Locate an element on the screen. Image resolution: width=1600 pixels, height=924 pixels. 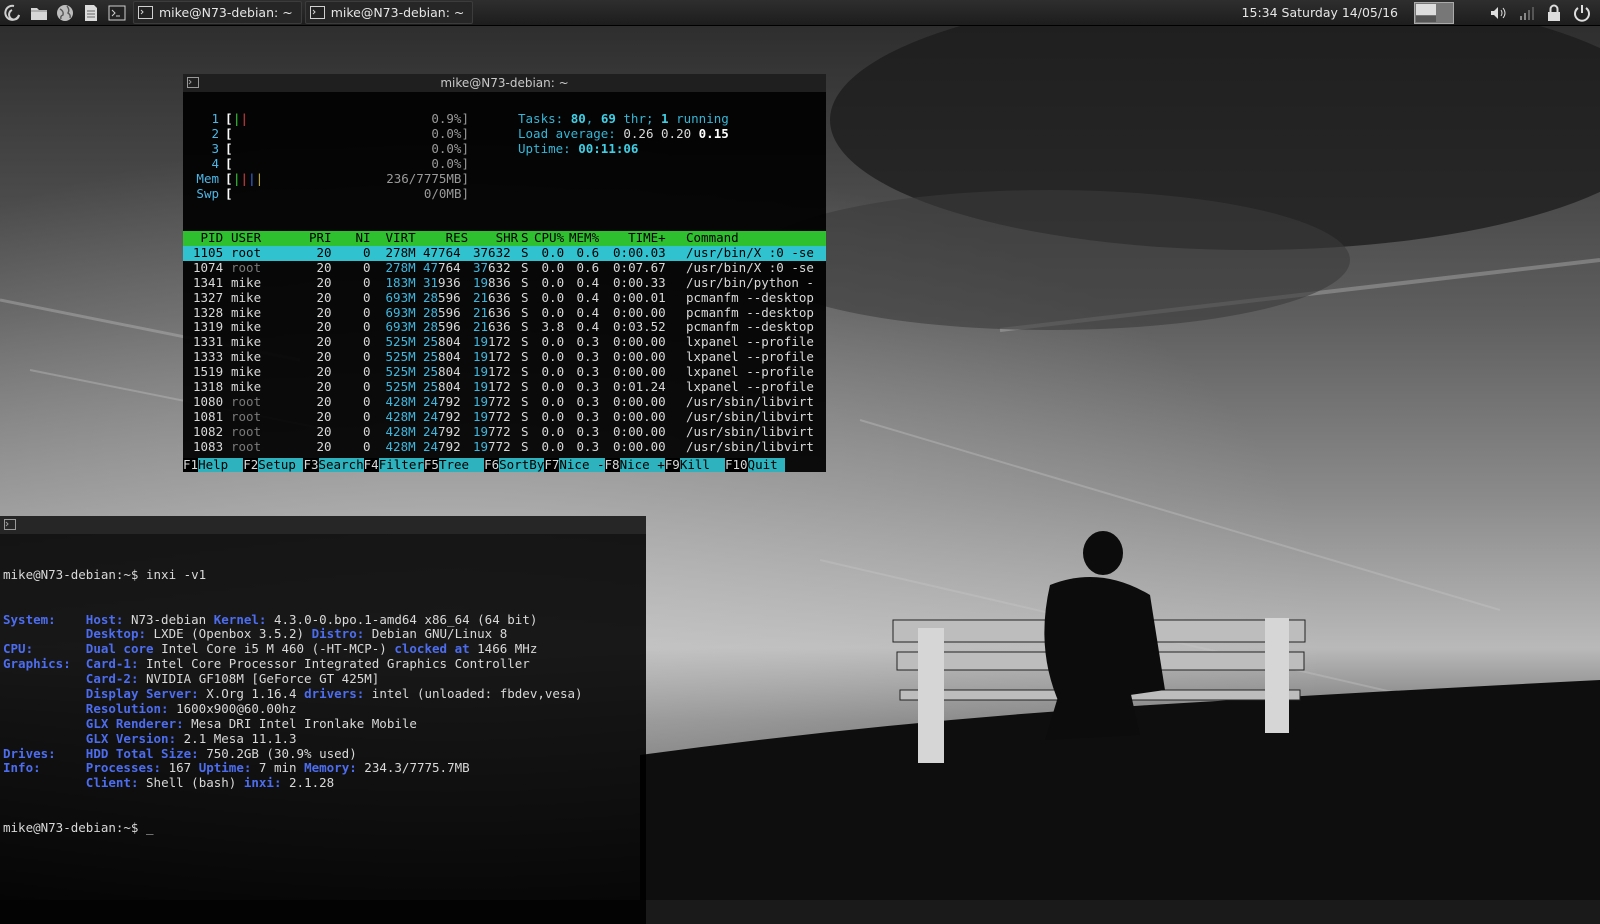
inxi-key: Memory: is located at coordinates (334, 768).